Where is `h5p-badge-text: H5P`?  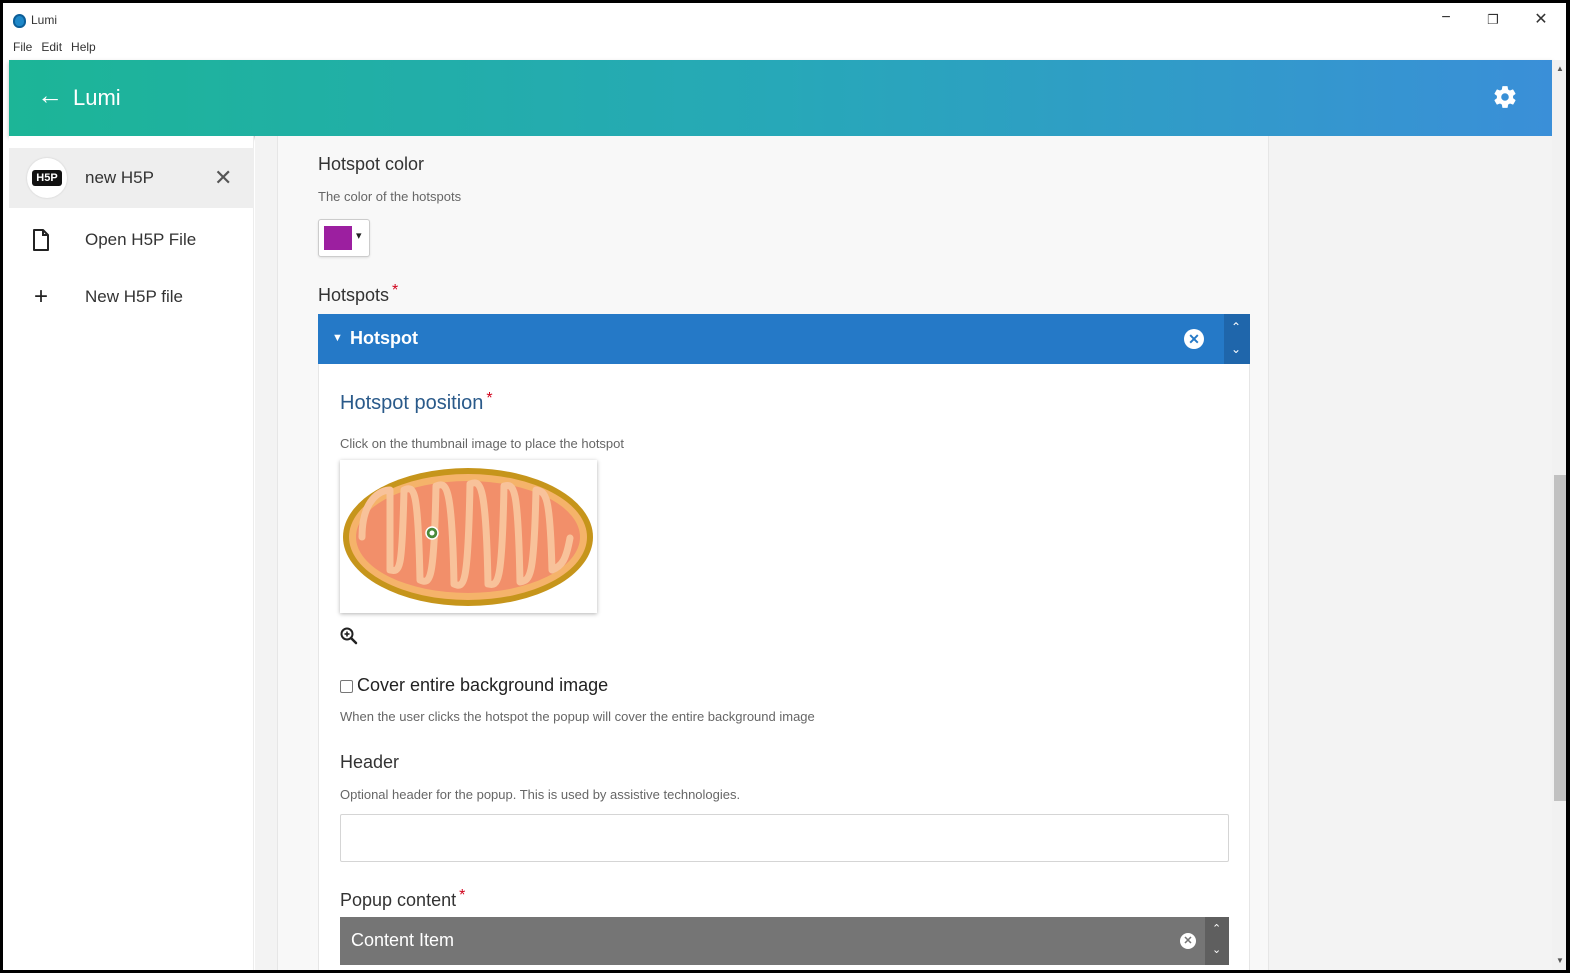
h5p-badge-text: H5P is located at coordinates (47, 178).